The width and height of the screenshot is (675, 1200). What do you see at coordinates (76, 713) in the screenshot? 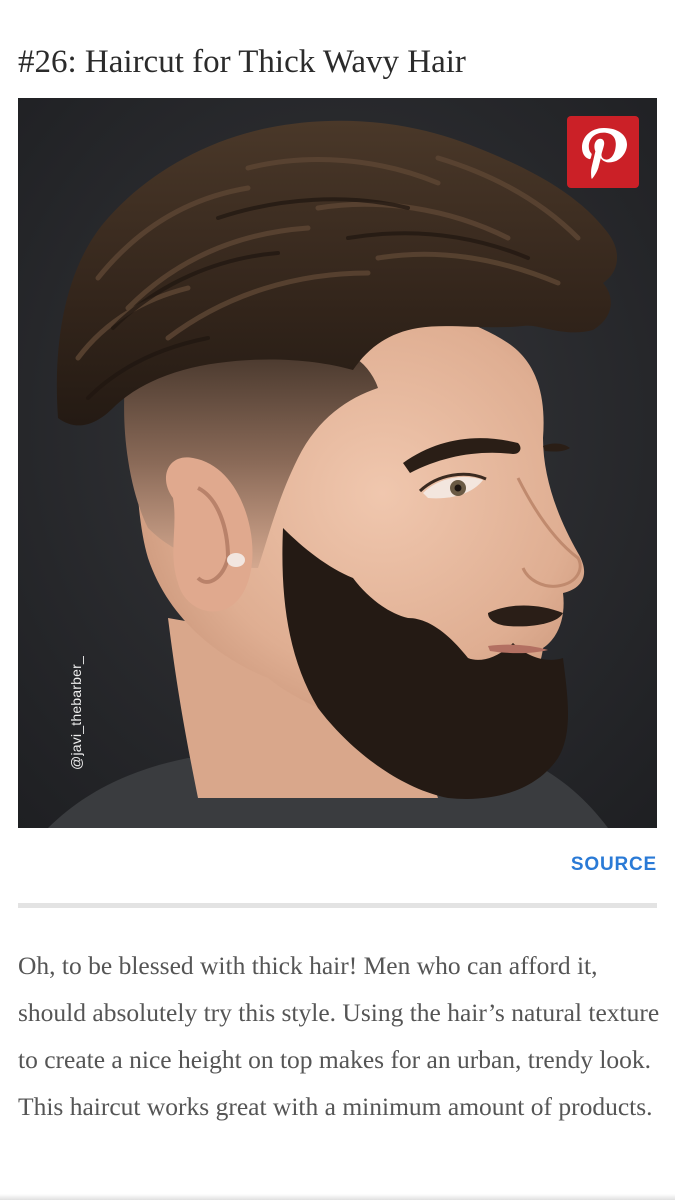
I see `photo-credit: @javi_thebarber_` at bounding box center [76, 713].